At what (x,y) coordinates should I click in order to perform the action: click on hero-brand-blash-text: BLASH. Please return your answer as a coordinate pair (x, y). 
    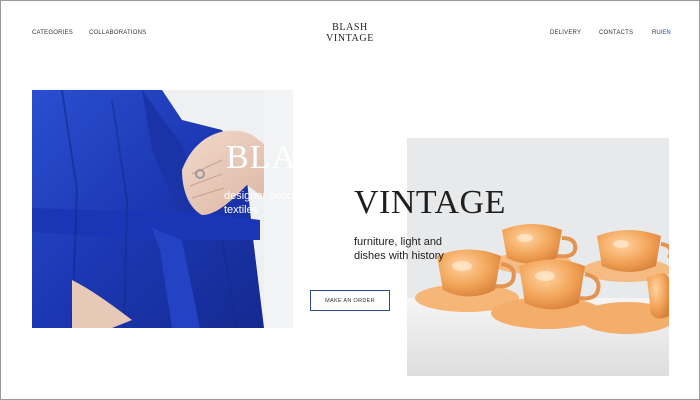
    Looking at the image, I should click on (284, 157).